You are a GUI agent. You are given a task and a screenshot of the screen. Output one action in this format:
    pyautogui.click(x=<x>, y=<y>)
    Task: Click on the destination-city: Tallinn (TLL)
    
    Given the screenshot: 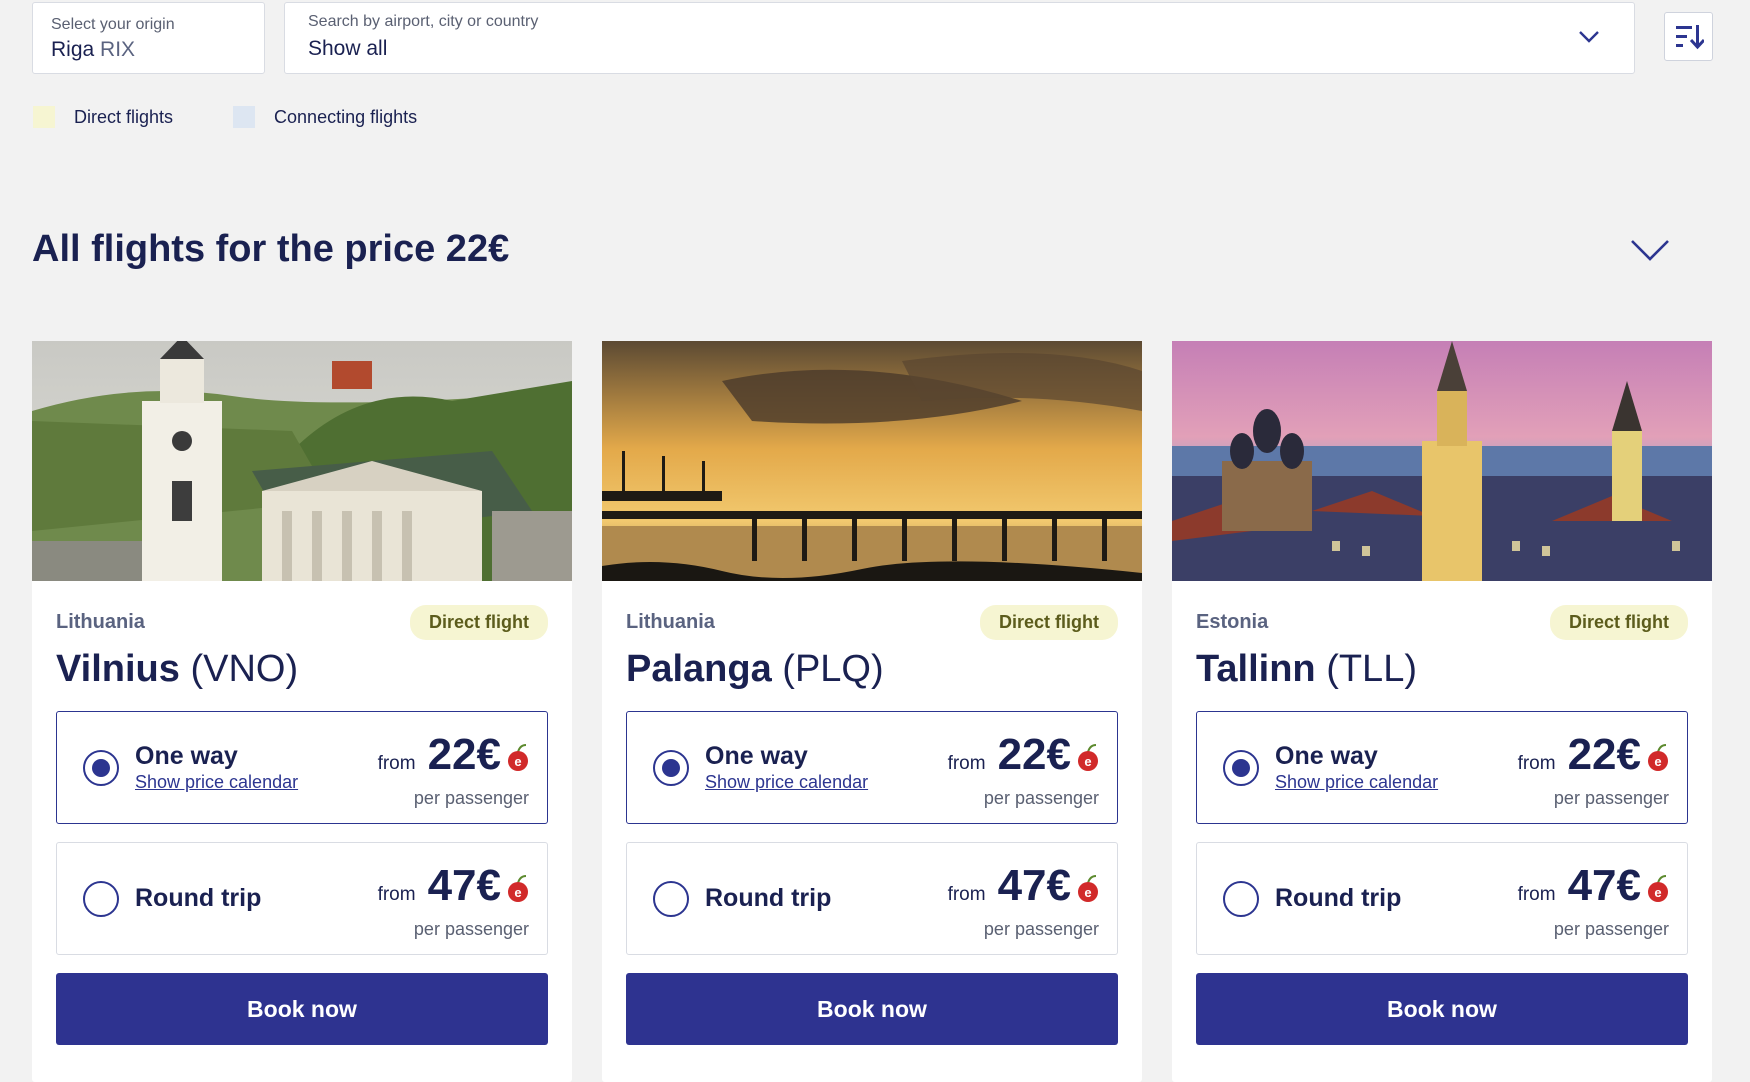 What is the action you would take?
    pyautogui.click(x=1442, y=669)
    